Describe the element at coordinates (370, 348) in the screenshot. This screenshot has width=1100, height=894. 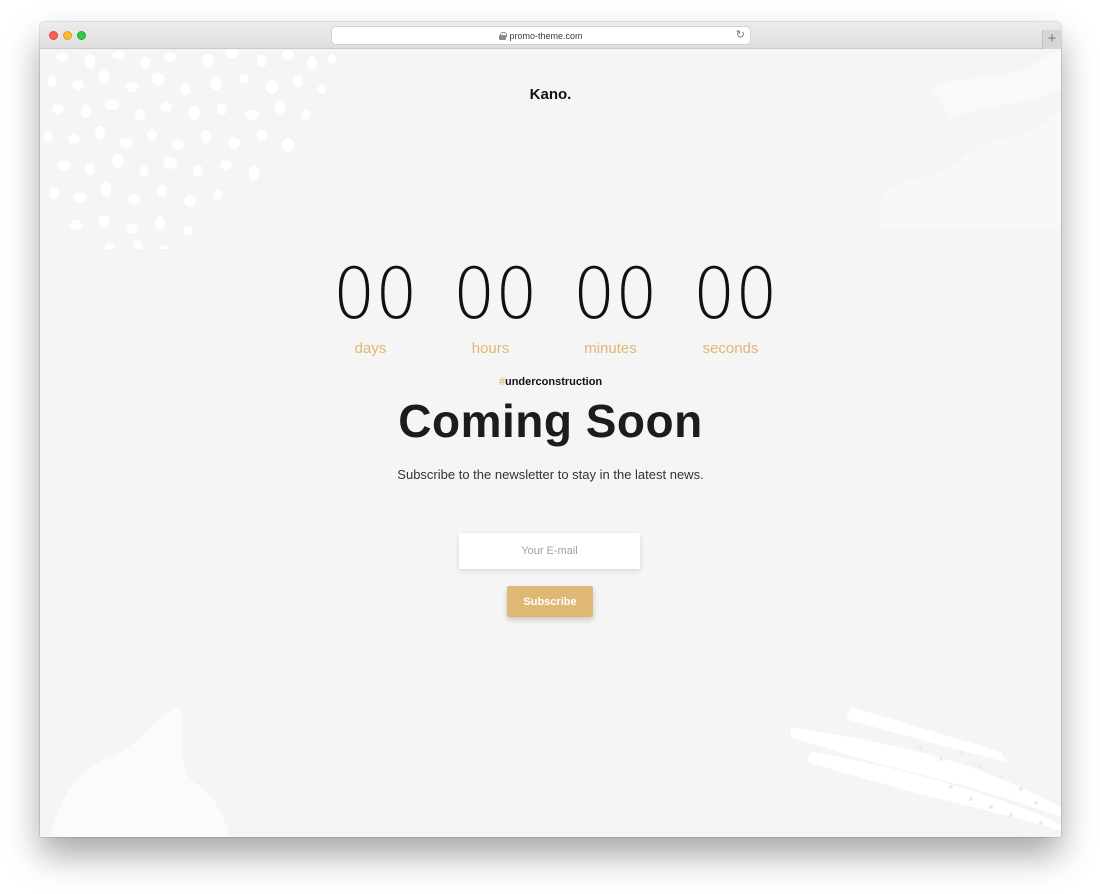
I see `countdown-days-label: days` at that location.